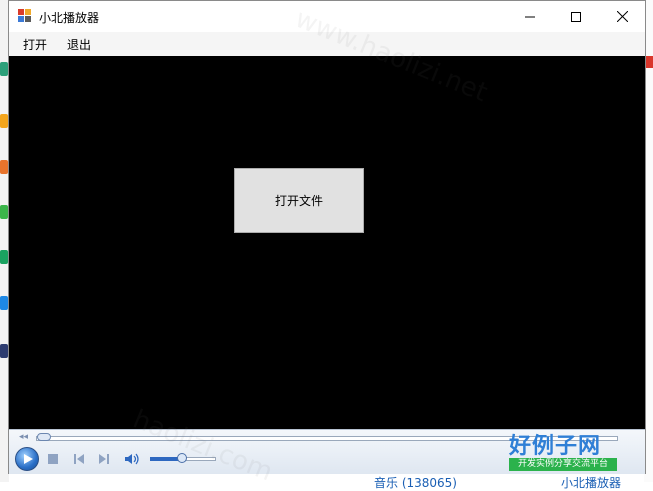 The image size is (653, 491). I want to click on maximize-icon, so click(576, 16).